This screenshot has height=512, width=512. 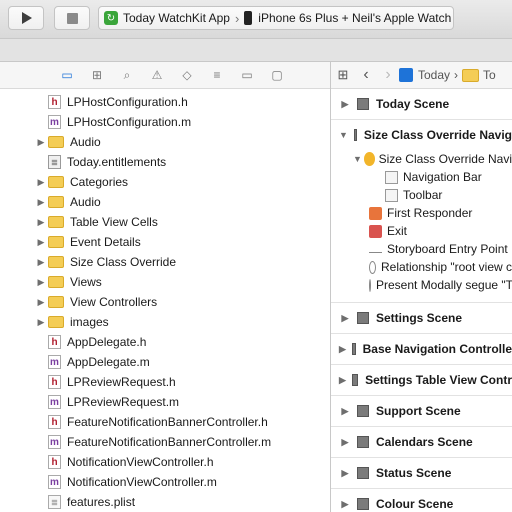 I want to click on file-row: m AppDelegate.m, so click(x=165, y=362).